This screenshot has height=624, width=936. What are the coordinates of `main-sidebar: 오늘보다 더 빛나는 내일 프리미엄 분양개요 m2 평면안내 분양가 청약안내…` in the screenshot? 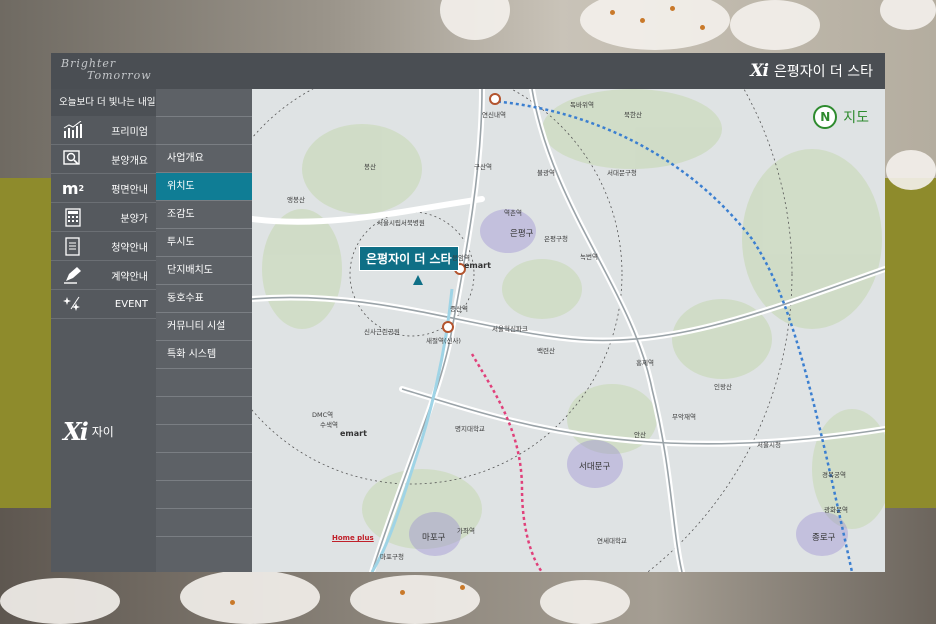 It's located at (103, 330).